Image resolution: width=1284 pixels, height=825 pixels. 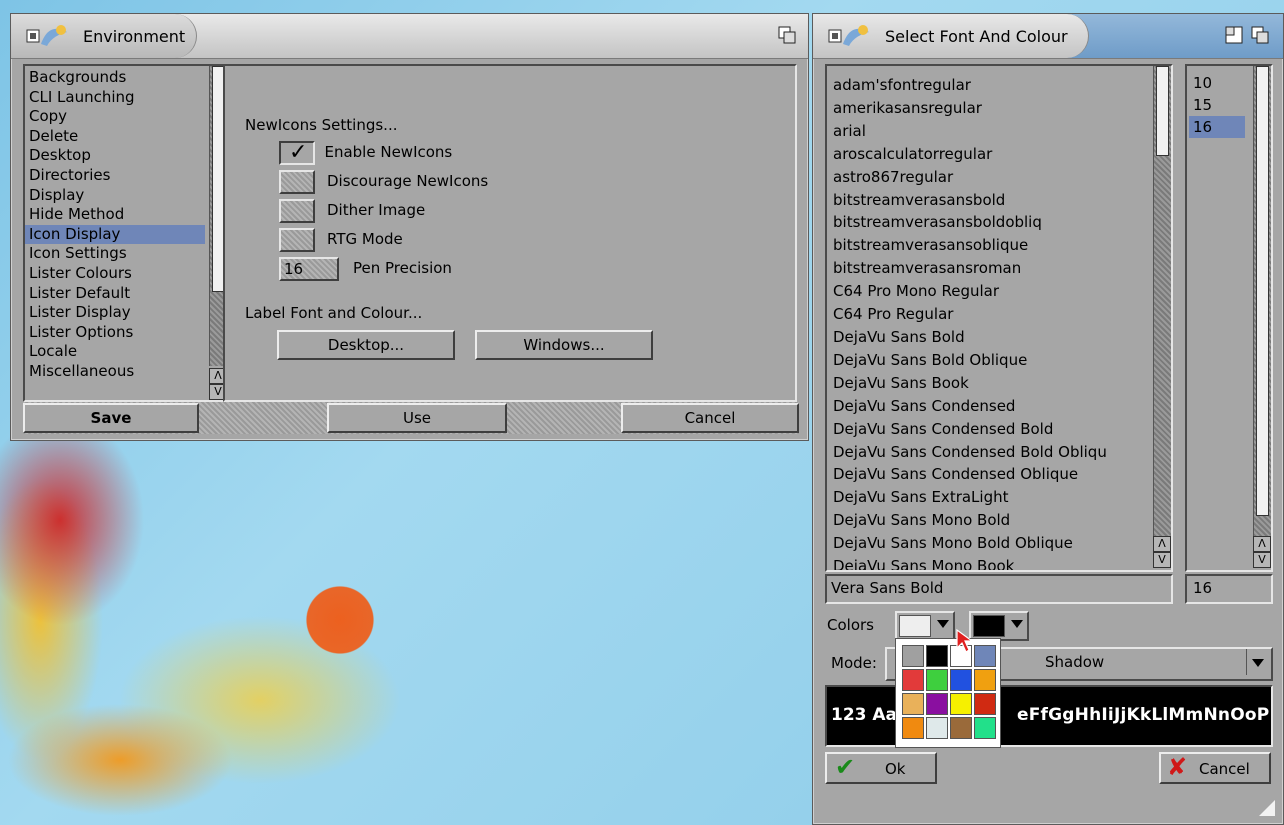 I want to click on category-item: Directories, so click(x=115, y=176).